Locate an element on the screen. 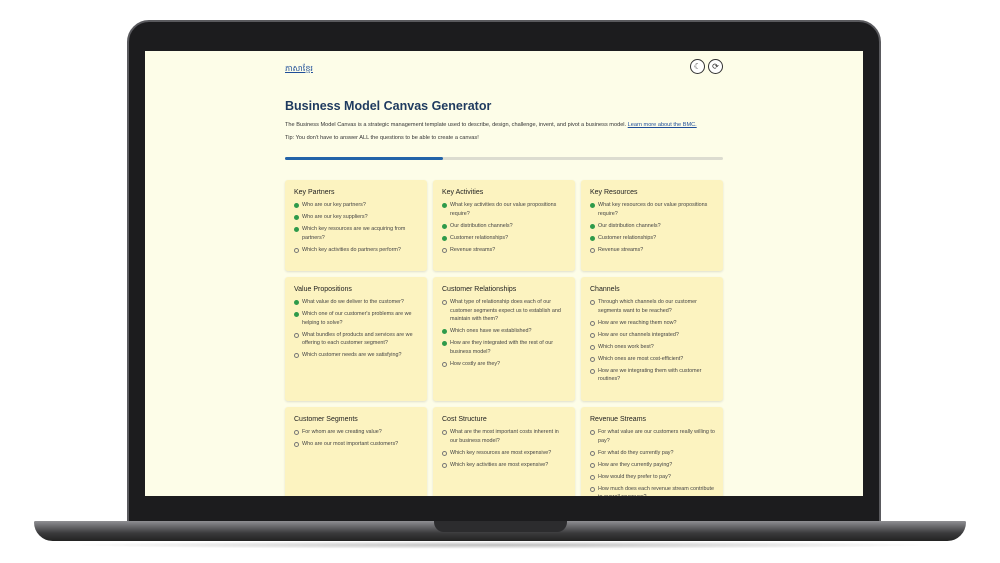 The height and width of the screenshot is (563, 1000). question-text: Which customer needs are we satisfying? is located at coordinates (352, 355).